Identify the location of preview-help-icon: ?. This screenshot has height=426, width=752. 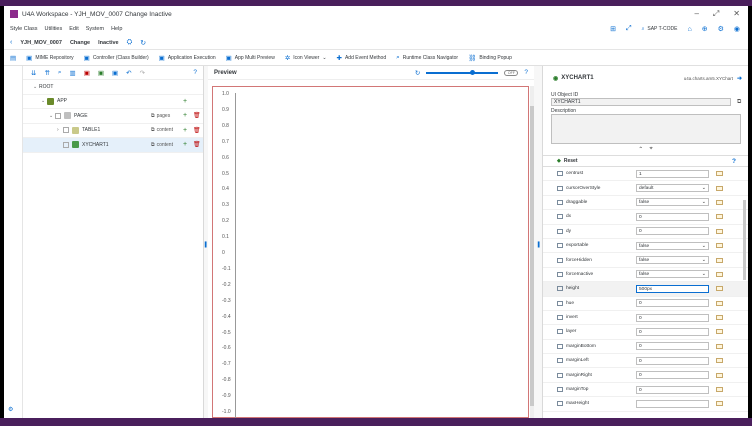
(526, 72).